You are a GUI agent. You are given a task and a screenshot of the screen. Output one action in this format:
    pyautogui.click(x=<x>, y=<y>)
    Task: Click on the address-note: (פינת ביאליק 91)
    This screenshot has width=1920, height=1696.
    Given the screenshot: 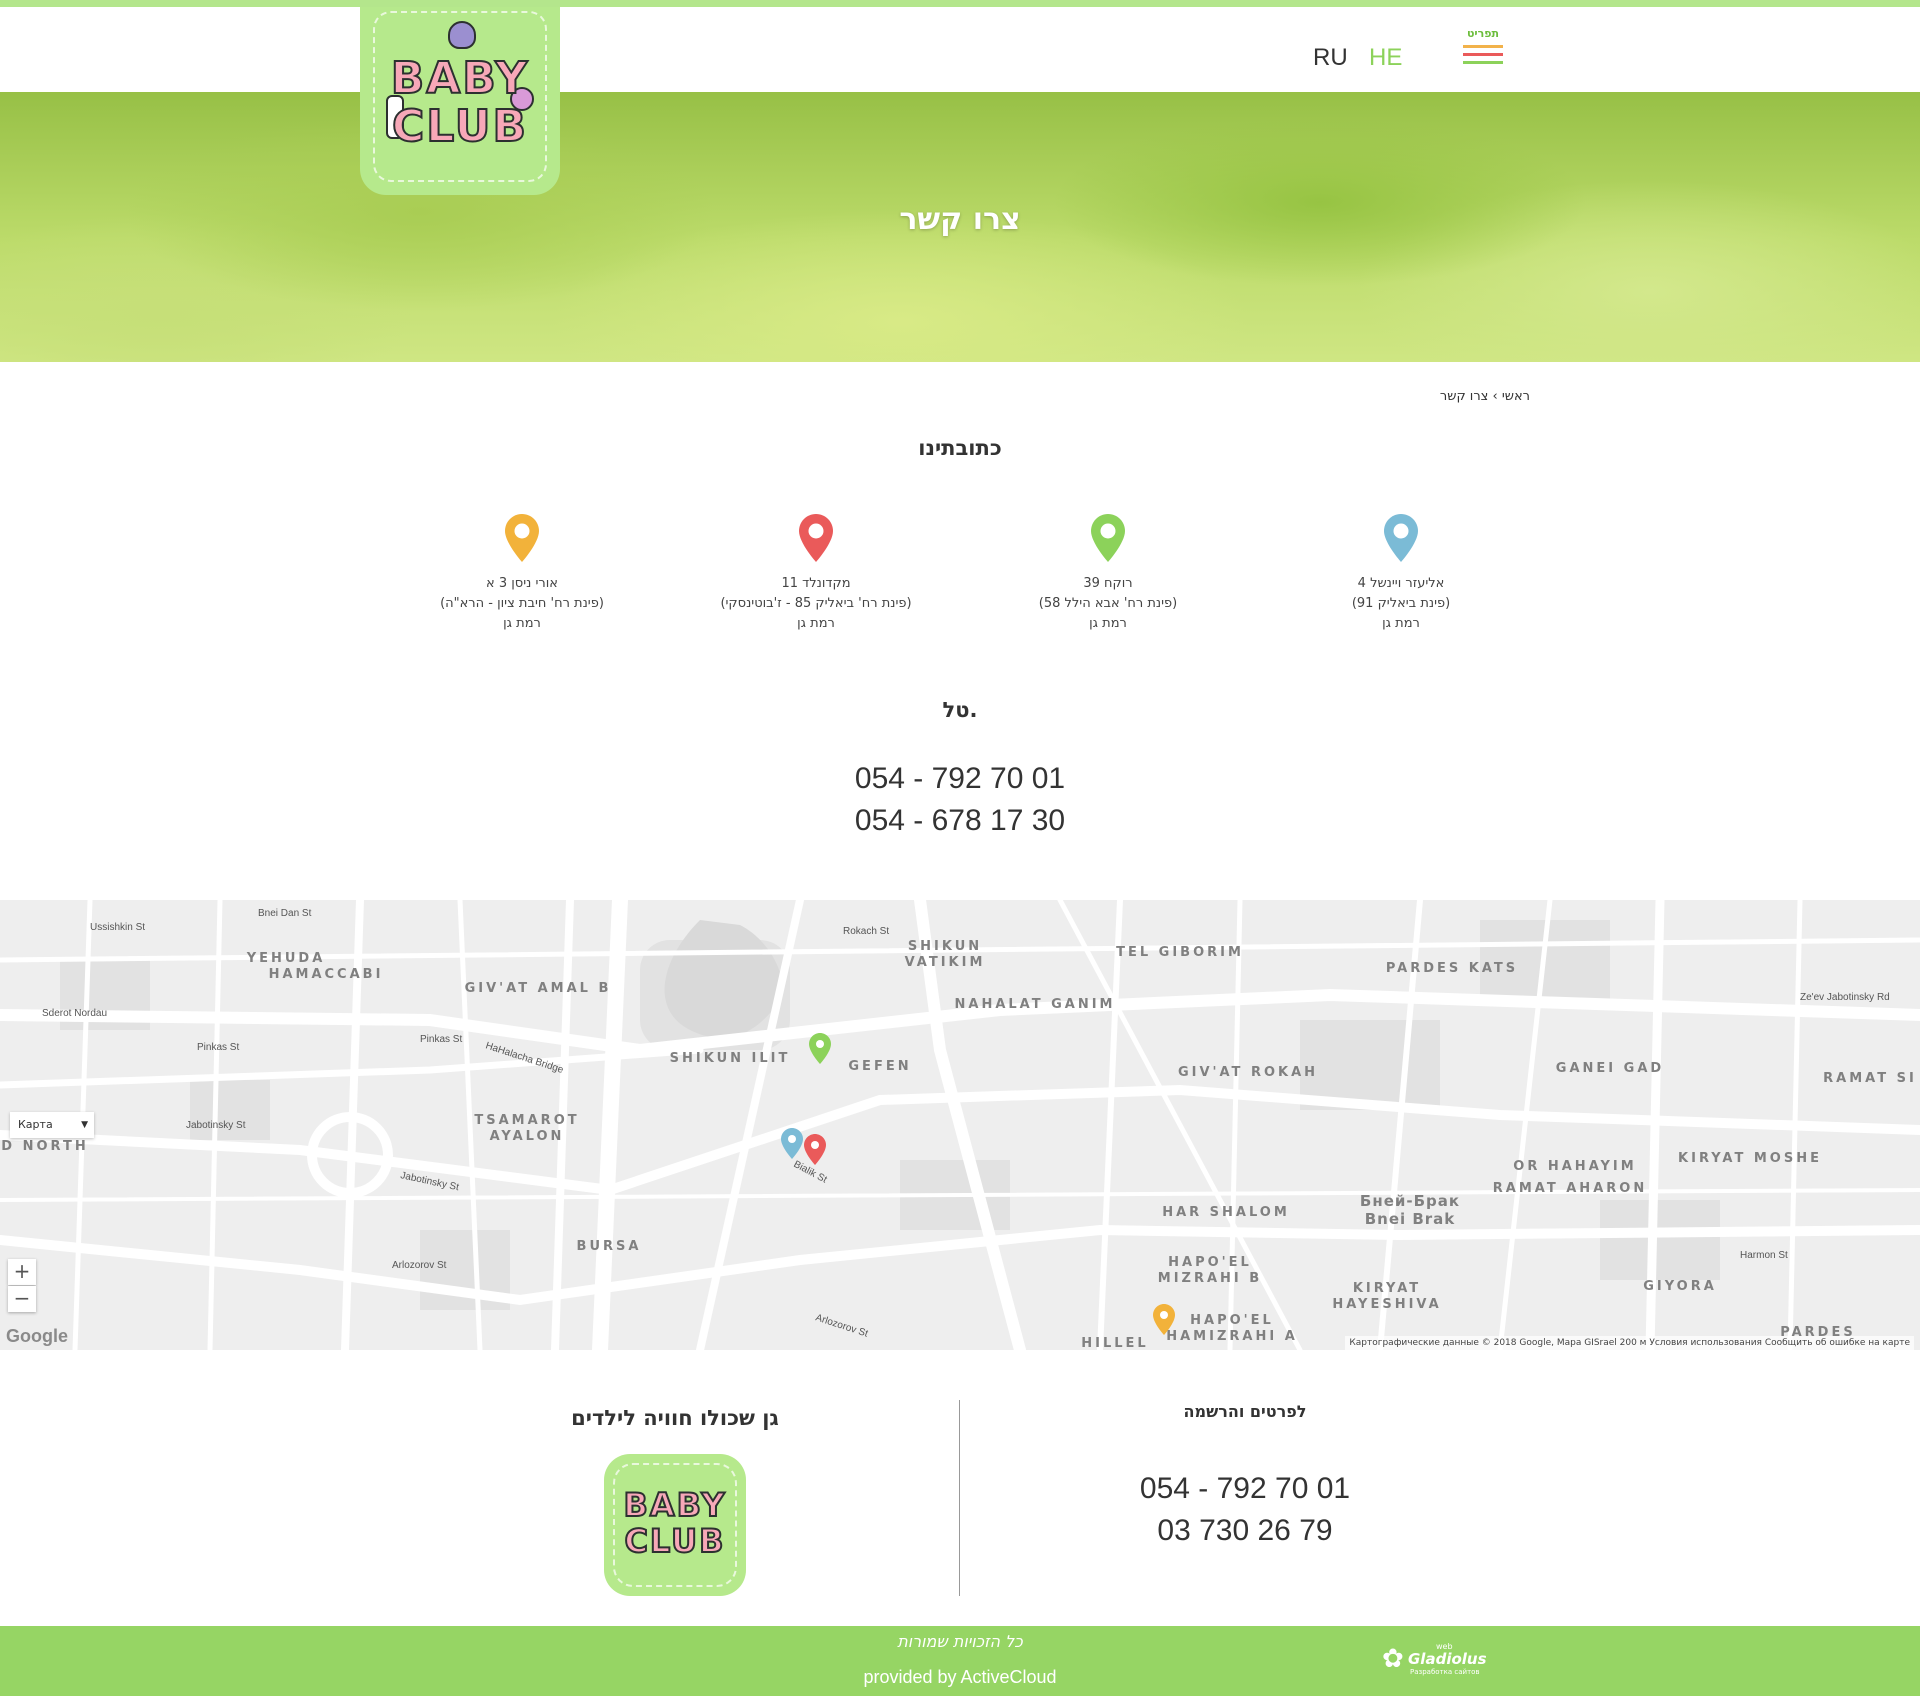 What is the action you would take?
    pyautogui.click(x=1401, y=603)
    